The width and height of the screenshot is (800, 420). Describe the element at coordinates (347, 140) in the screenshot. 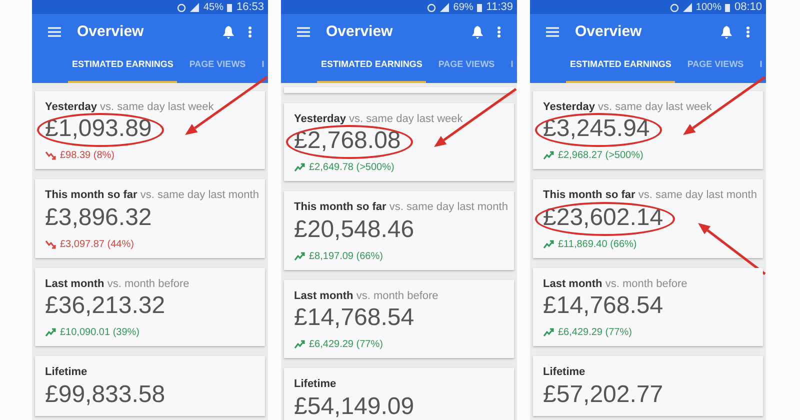

I see `amount-value: £2,768.08` at that location.